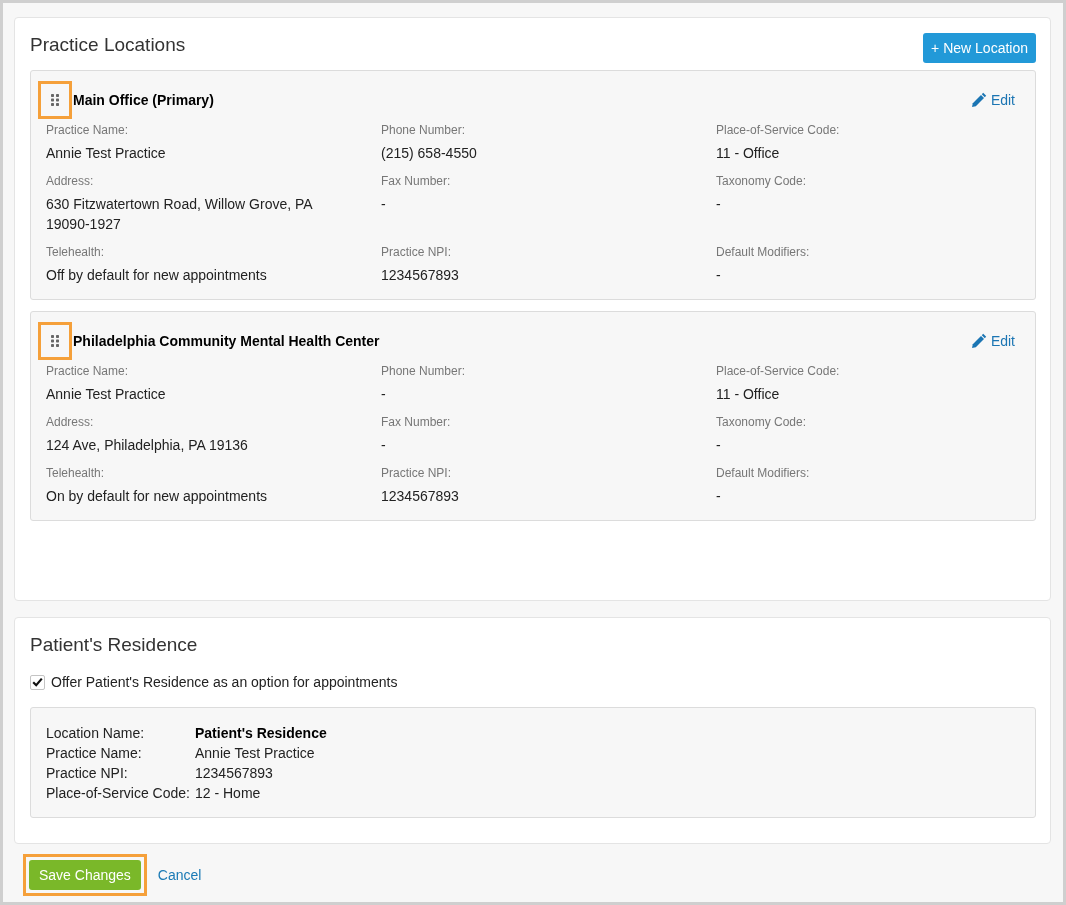 The height and width of the screenshot is (905, 1066). Describe the element at coordinates (157, 275) in the screenshot. I see `field-value: Off by default for new appointments` at that location.